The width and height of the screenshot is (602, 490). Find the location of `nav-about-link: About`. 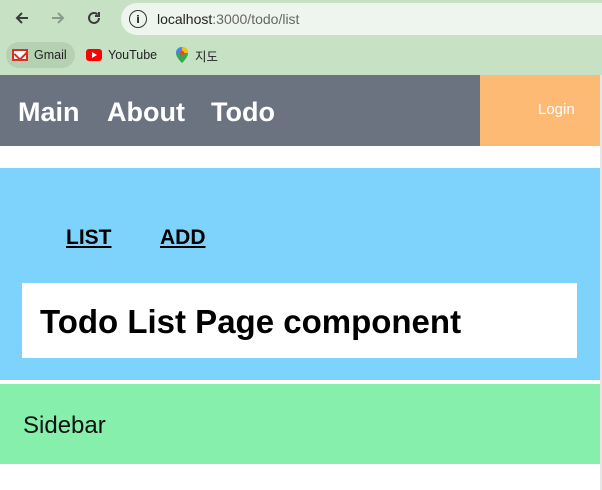

nav-about-link: About is located at coordinates (146, 112).